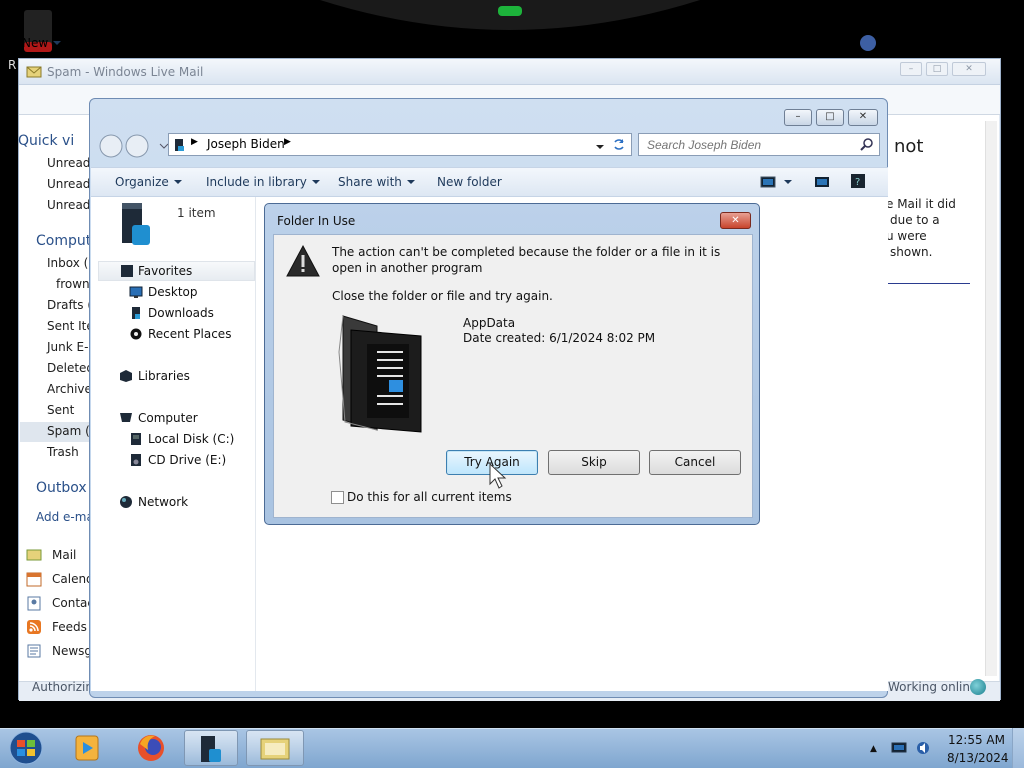 The image size is (1024, 768). What do you see at coordinates (34, 579) in the screenshot?
I see `calendar-icon` at bounding box center [34, 579].